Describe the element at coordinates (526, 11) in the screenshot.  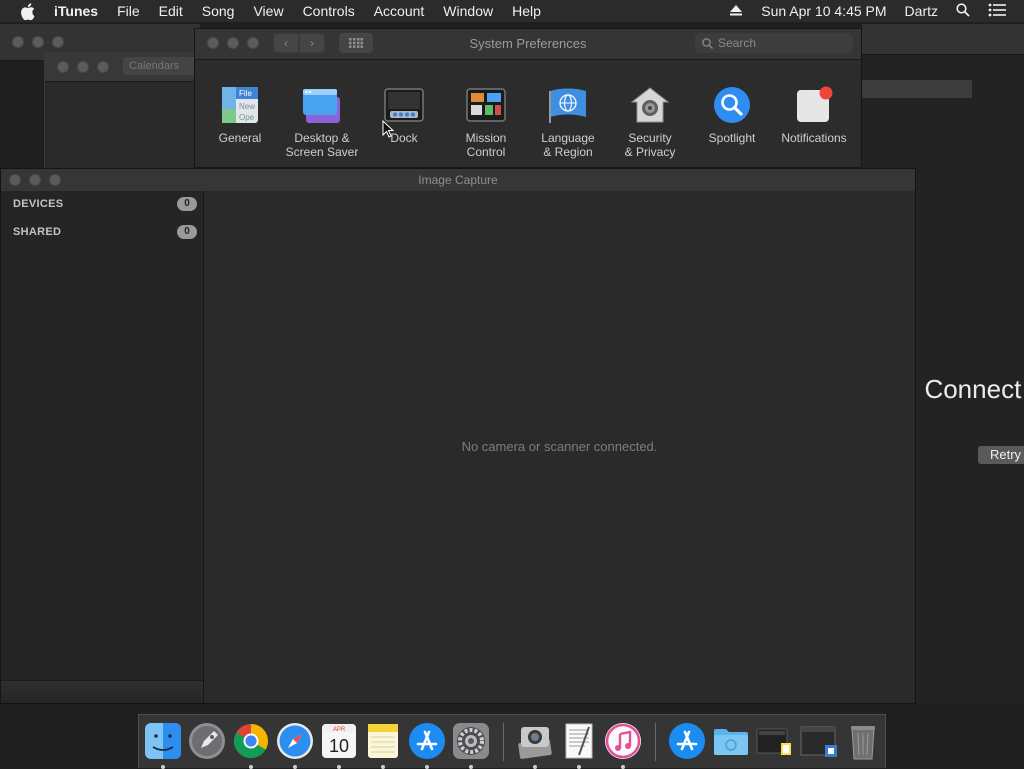
I see `menu-help: Help` at that location.